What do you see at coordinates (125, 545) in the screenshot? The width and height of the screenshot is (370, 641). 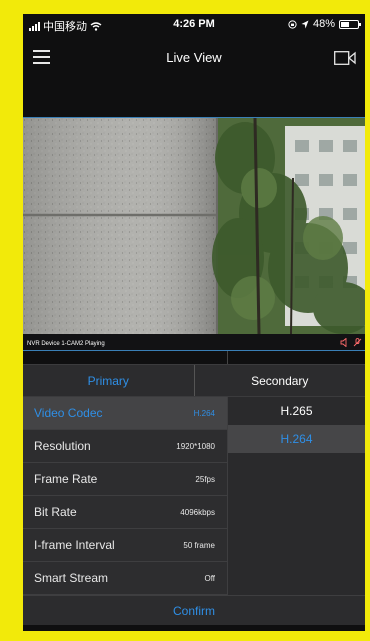 I see `setting-iframe-interval: I-frame Interval 50 frame` at bounding box center [125, 545].